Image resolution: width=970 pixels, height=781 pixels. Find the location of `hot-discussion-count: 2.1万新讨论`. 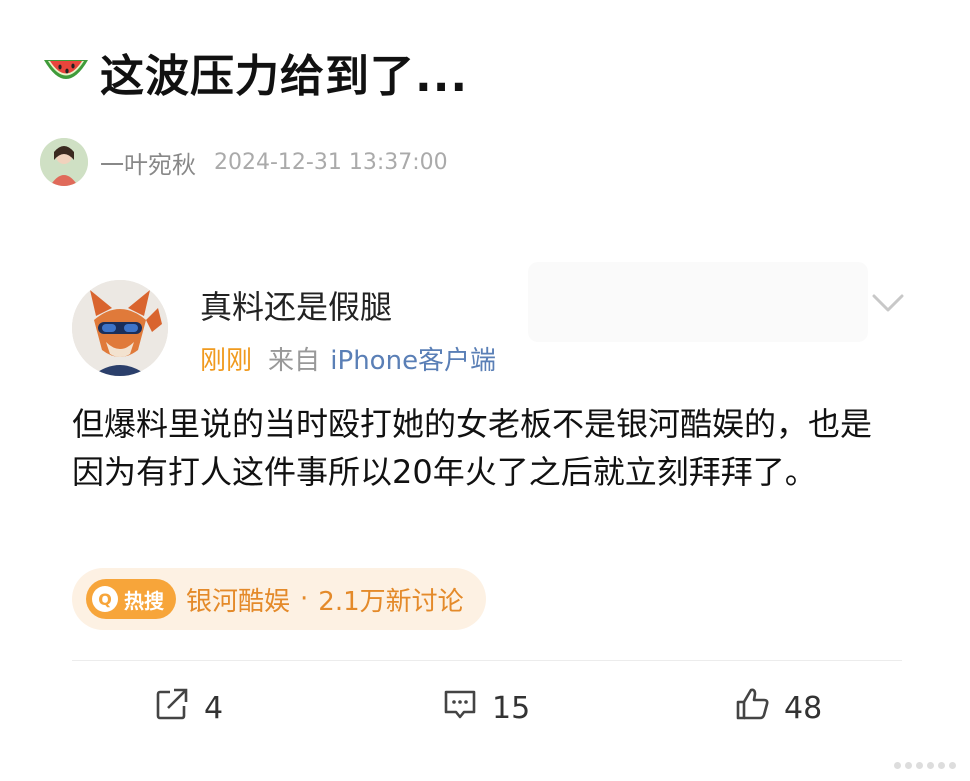

hot-discussion-count: 2.1万新讨论 is located at coordinates (391, 601).